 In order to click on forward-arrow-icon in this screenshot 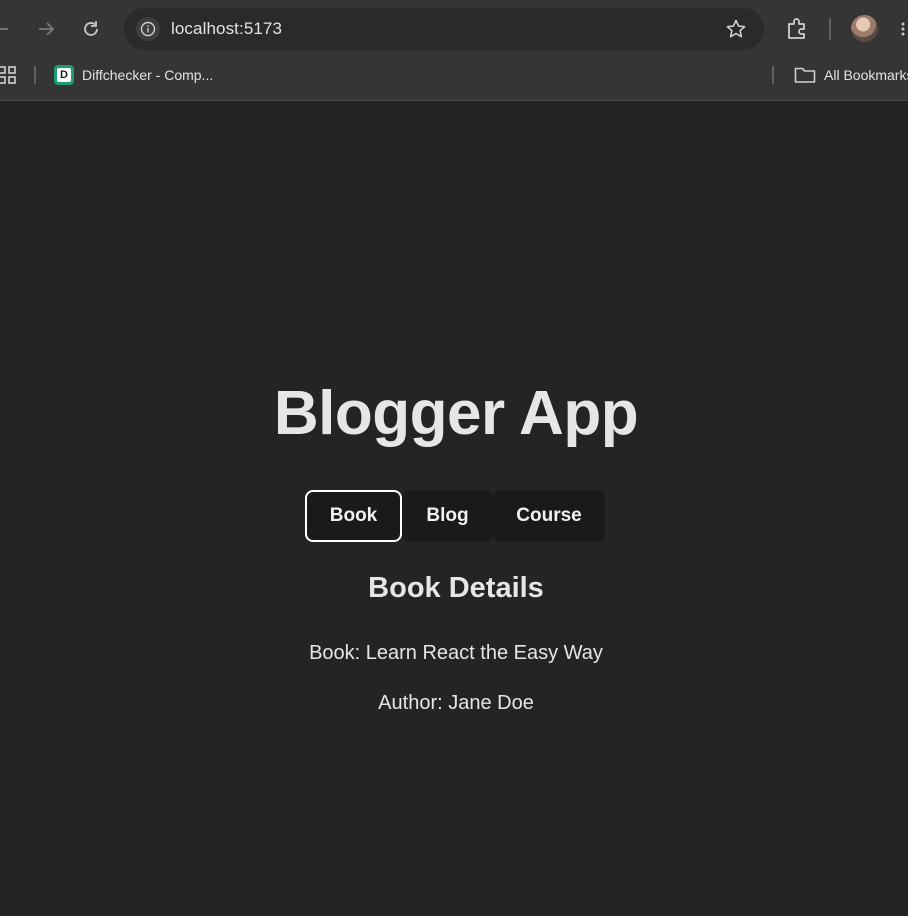, I will do `click(47, 29)`.